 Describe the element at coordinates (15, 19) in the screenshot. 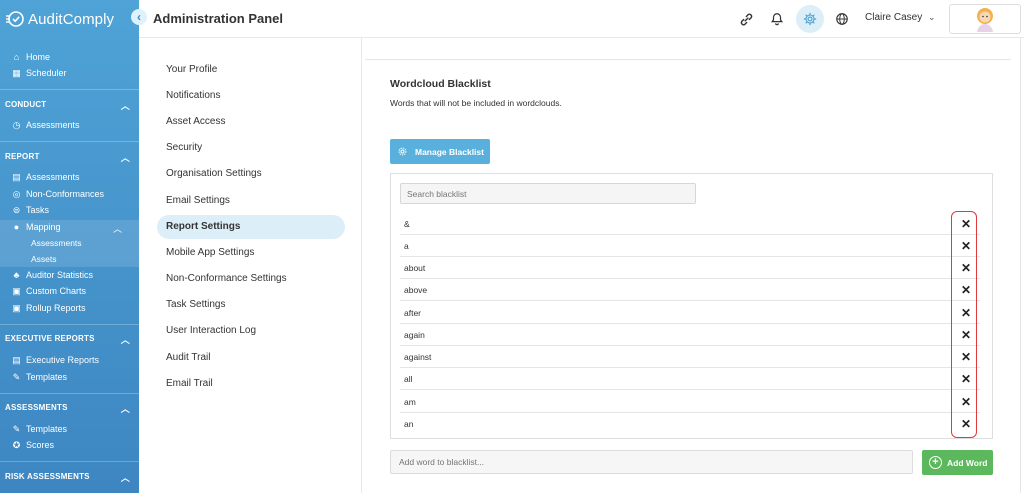

I see `brand-logo-icon` at that location.